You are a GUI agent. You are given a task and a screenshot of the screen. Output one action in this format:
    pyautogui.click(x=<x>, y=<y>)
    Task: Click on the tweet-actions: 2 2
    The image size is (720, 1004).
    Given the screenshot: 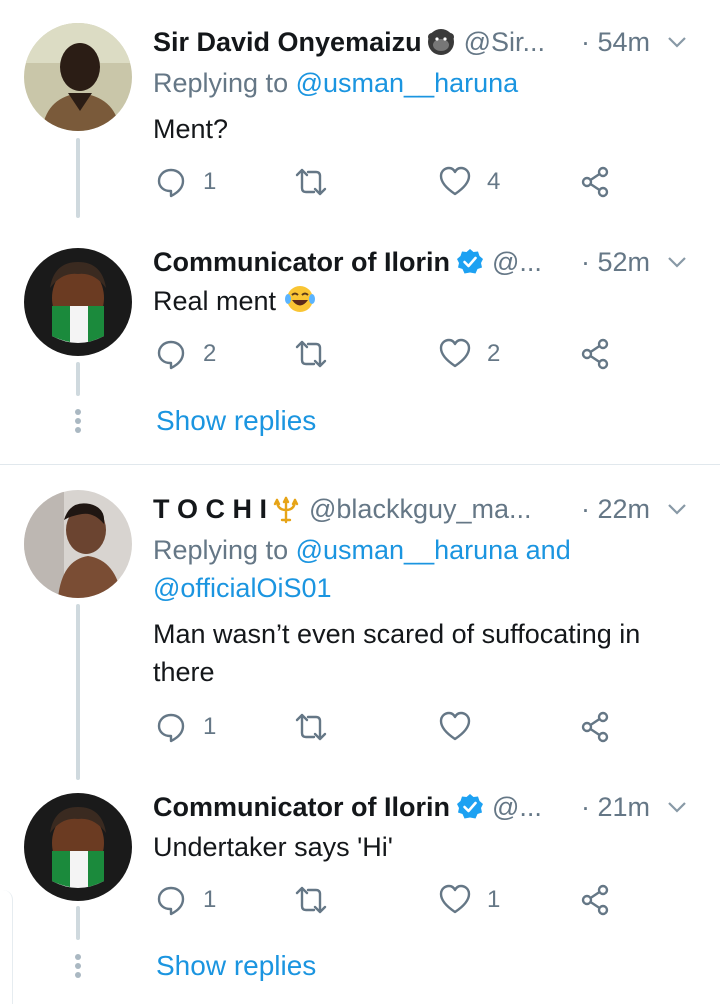 What is the action you would take?
    pyautogui.click(x=390, y=358)
    